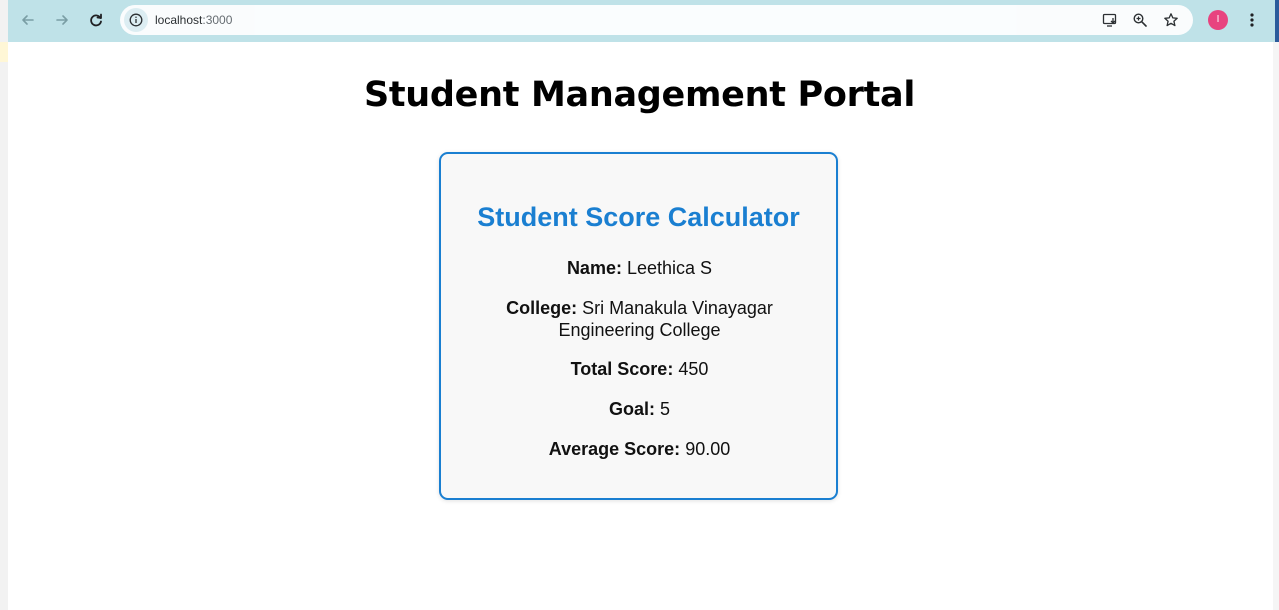 The image size is (1279, 610). I want to click on average-score-field: Average Score: 90.00, so click(639, 449).